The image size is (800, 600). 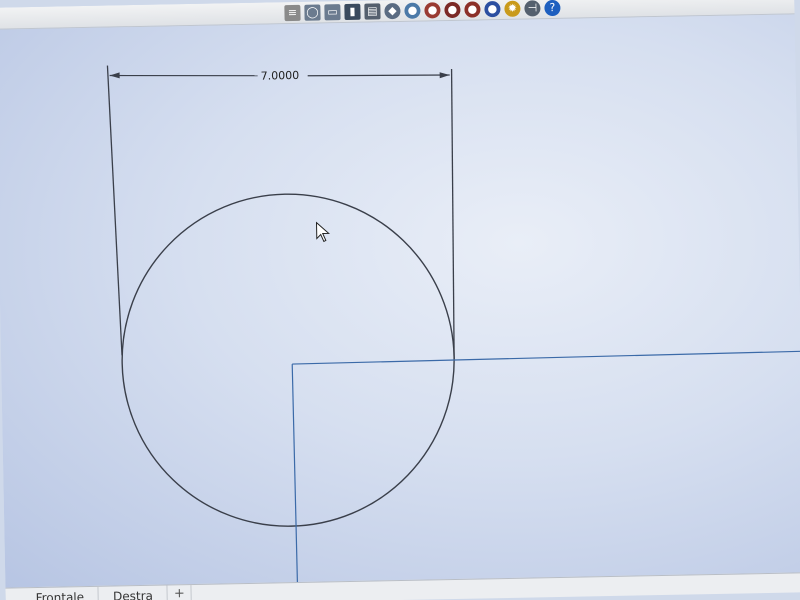 What do you see at coordinates (432, 9) in the screenshot?
I see `red-sphere-icon: ●` at bounding box center [432, 9].